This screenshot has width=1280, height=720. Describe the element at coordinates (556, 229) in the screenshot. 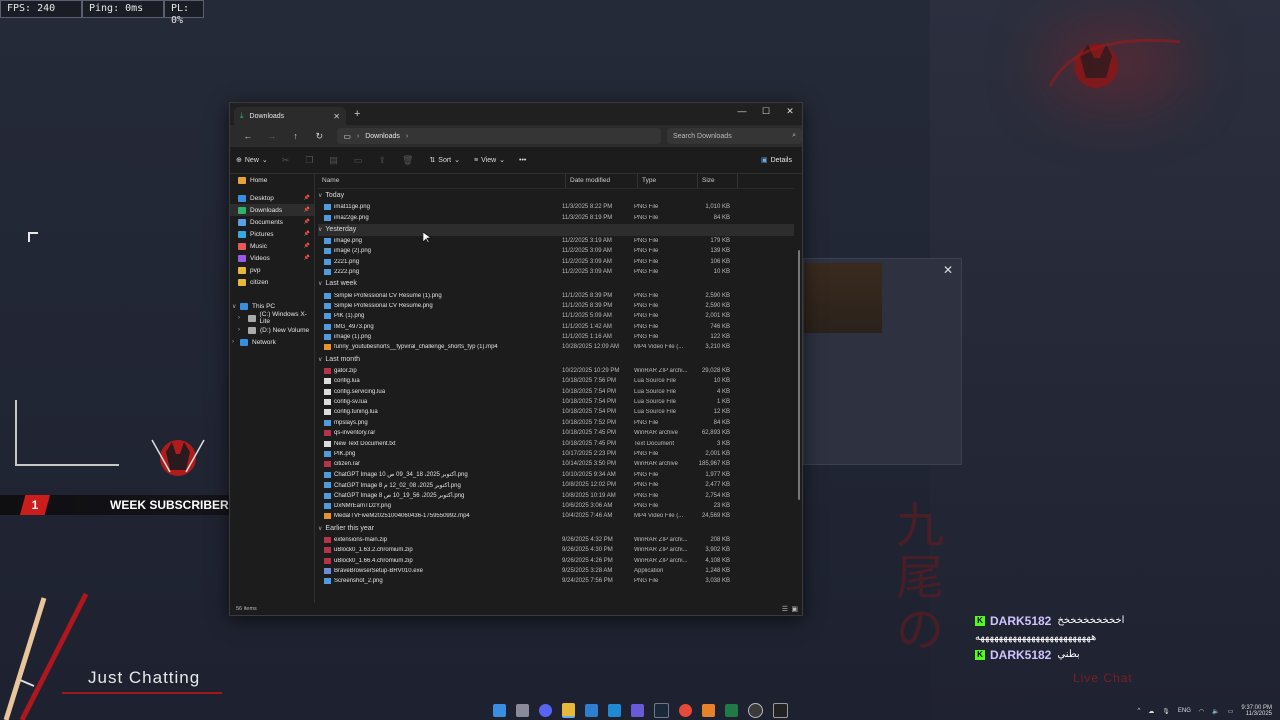

I see `group-header: ∨ Yesterday` at that location.